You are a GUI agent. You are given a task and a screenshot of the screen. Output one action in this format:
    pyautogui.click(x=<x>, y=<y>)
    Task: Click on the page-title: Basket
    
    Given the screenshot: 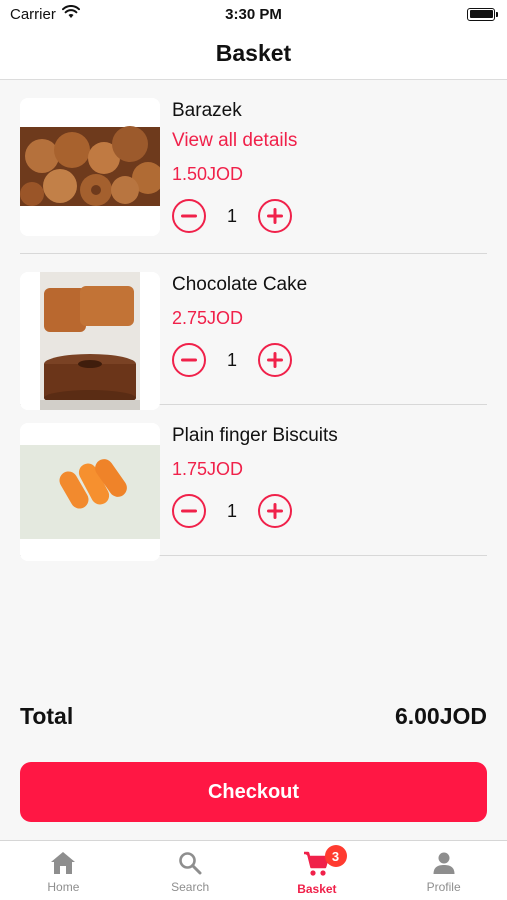 What is the action you would take?
    pyautogui.click(x=253, y=53)
    